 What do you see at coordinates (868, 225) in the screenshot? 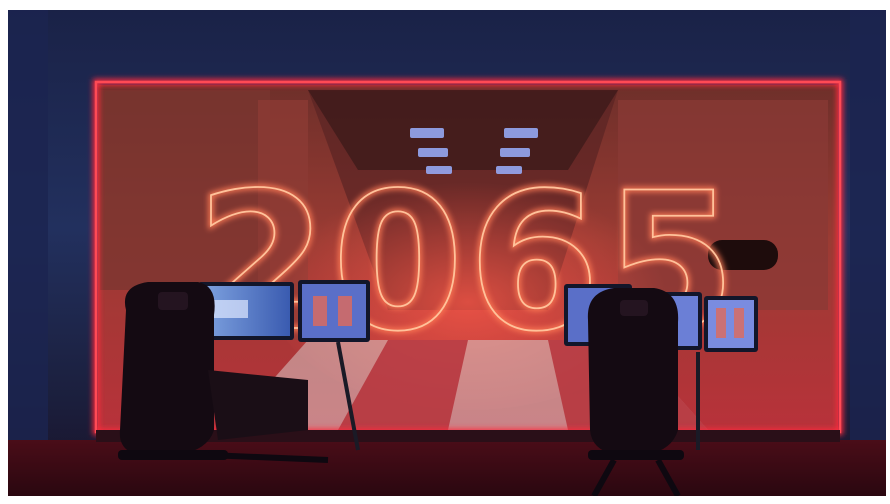
I see `right-wall-edge` at bounding box center [868, 225].